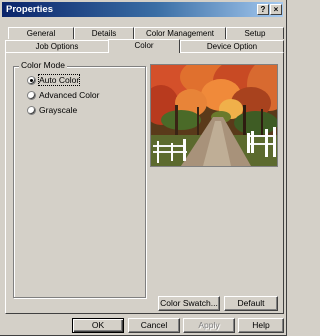 The width and height of the screenshot is (320, 336). What do you see at coordinates (29, 9) in the screenshot?
I see `window-title: Properties` at bounding box center [29, 9].